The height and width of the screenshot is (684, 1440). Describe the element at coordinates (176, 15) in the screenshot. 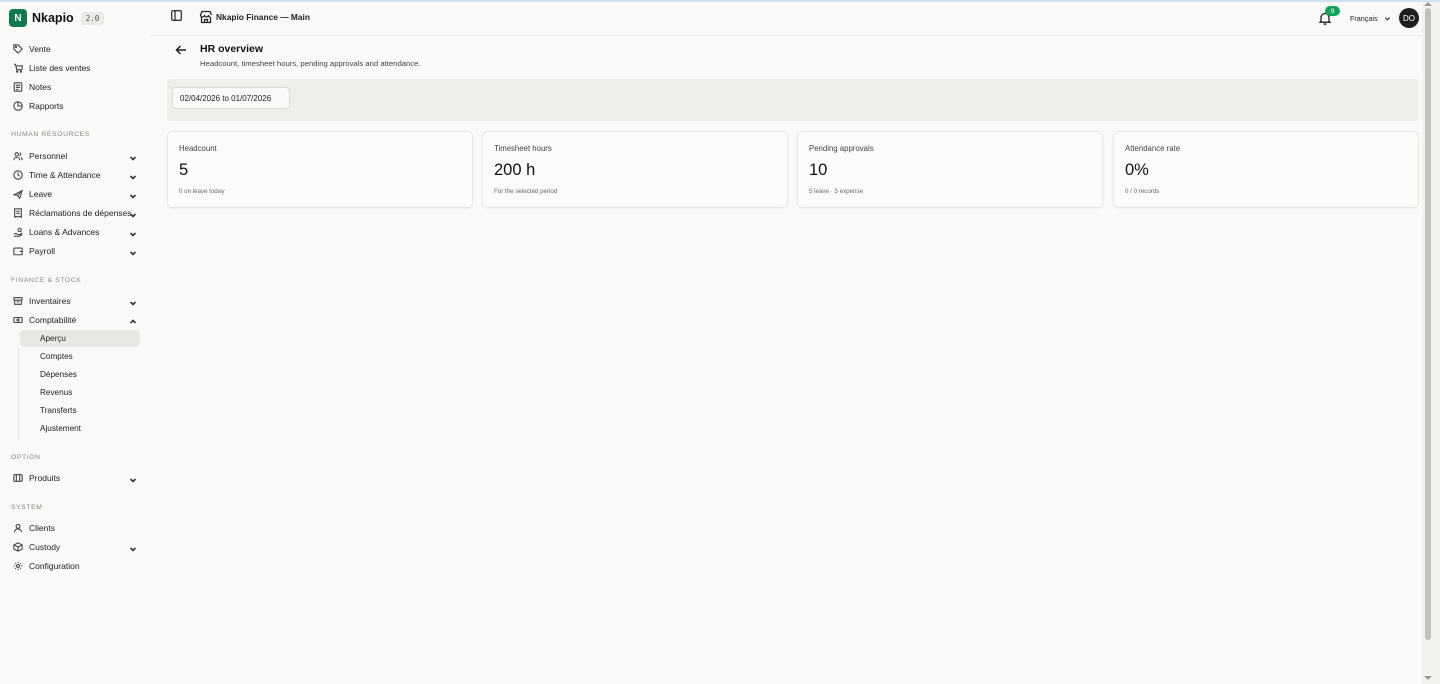

I see `sidebar-toggle-icon` at that location.